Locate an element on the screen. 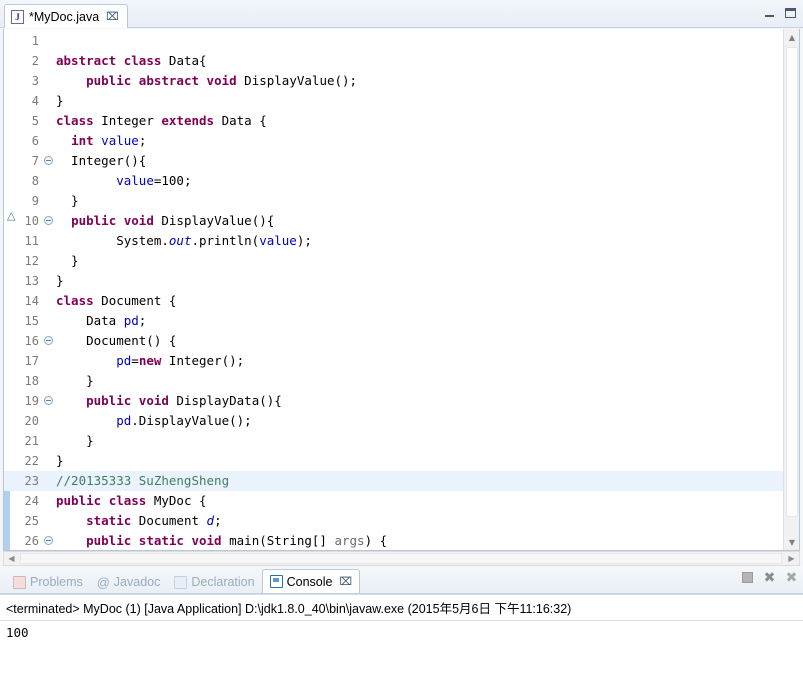 Image resolution: width=803 pixels, height=679 pixels. code-text: value=100; is located at coordinates (421, 181).